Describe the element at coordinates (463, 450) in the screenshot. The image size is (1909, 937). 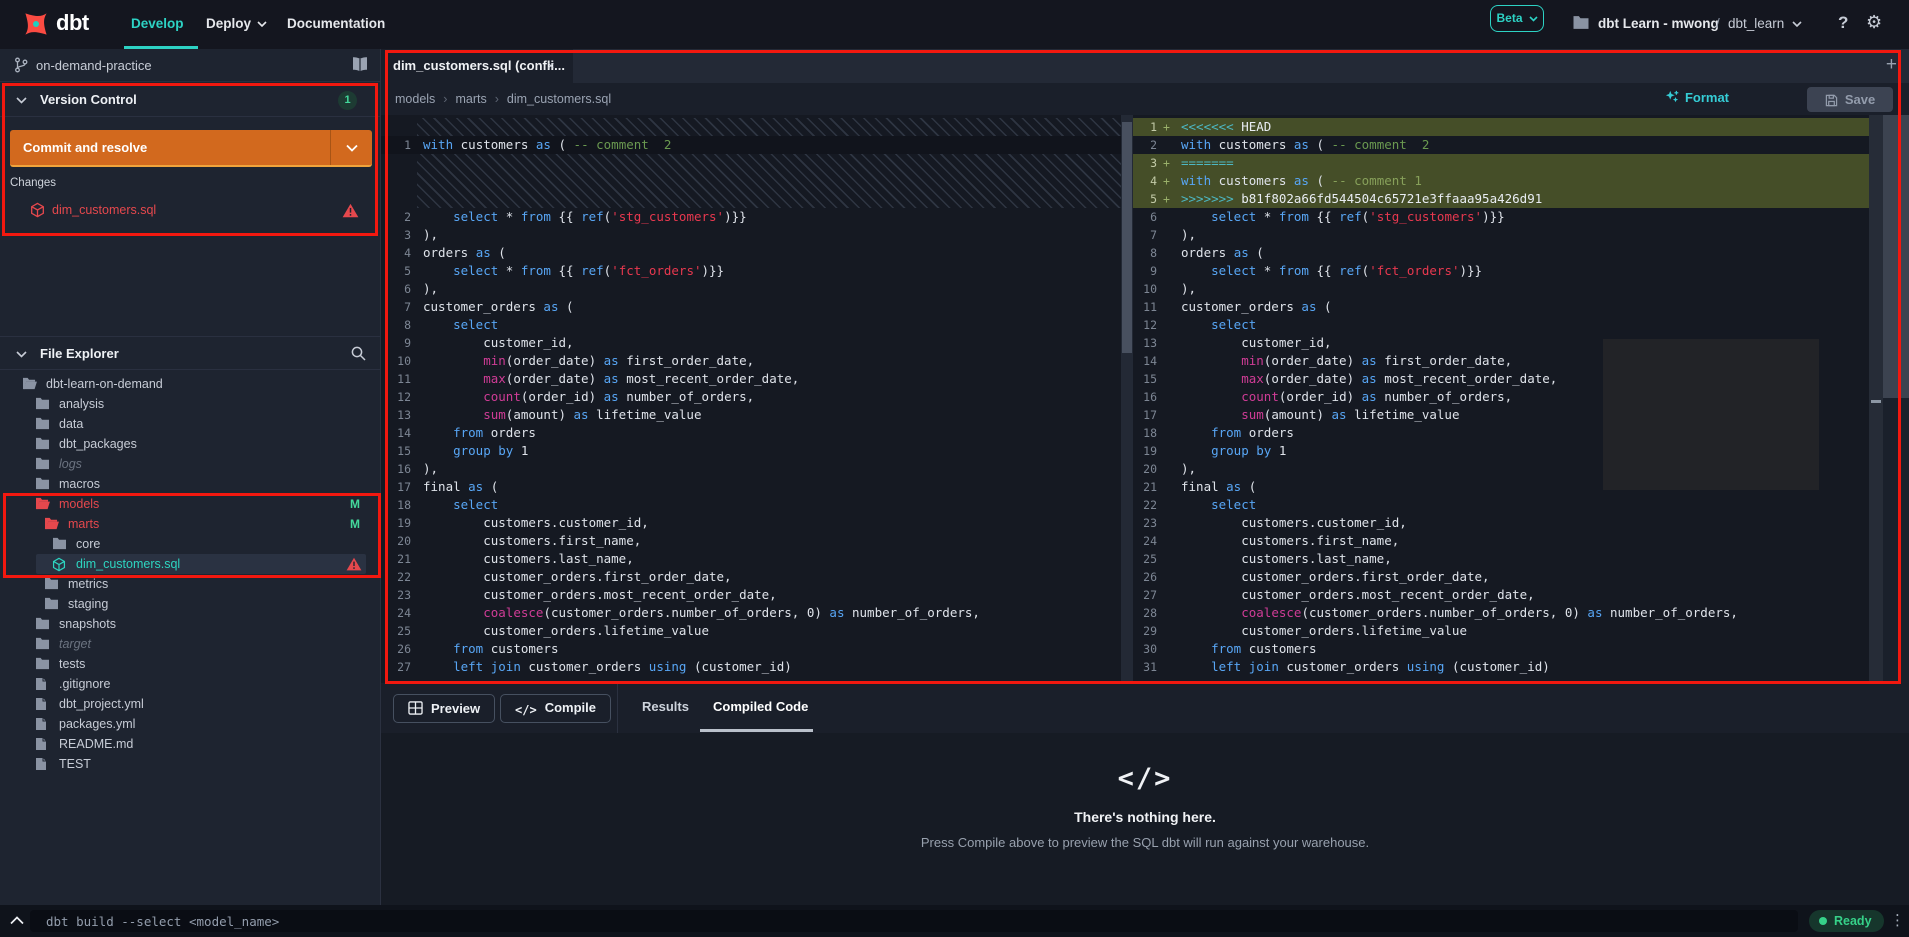
I see `code-line: 15 group by 1` at that location.